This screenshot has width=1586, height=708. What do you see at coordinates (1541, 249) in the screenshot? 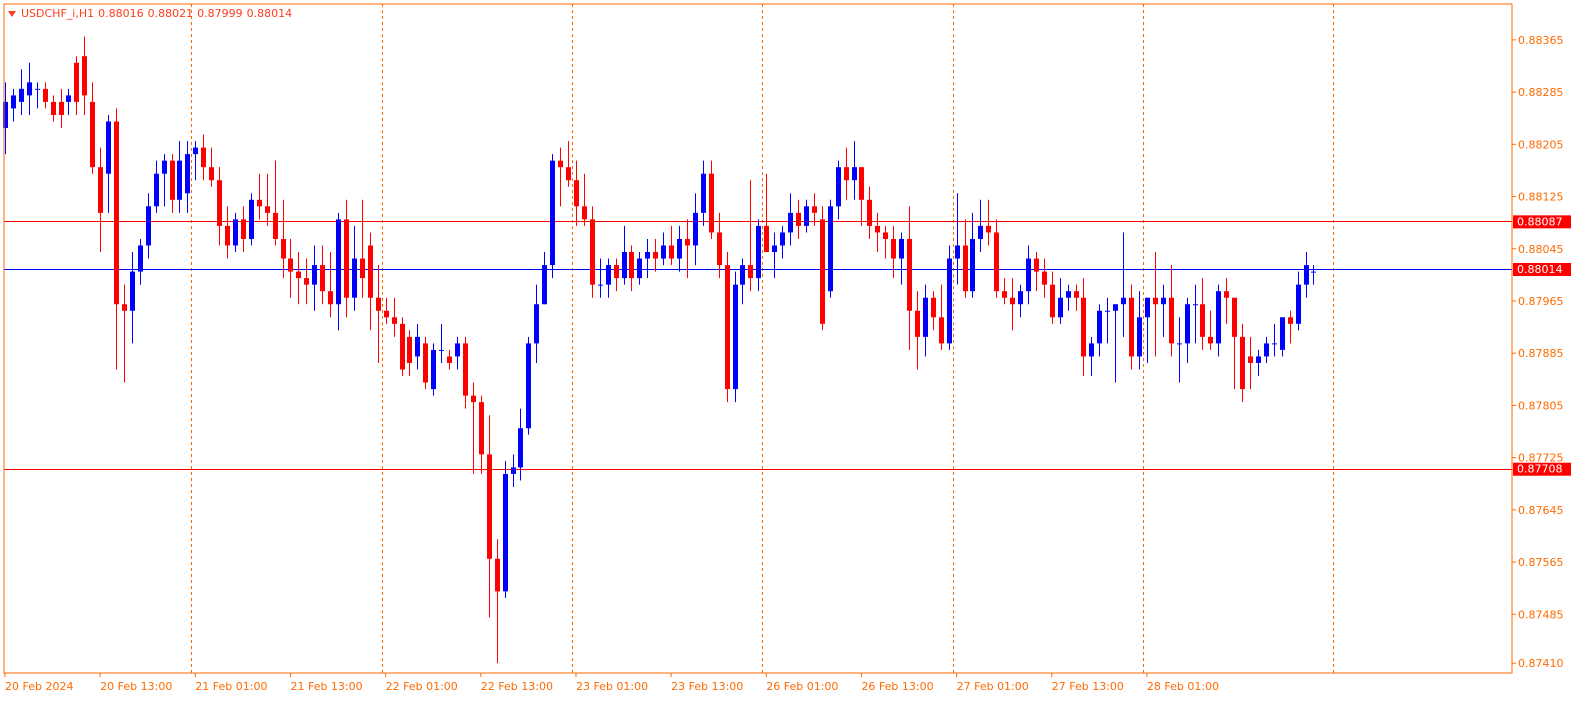
I see `price-tick-label: 0.88045` at bounding box center [1541, 249].